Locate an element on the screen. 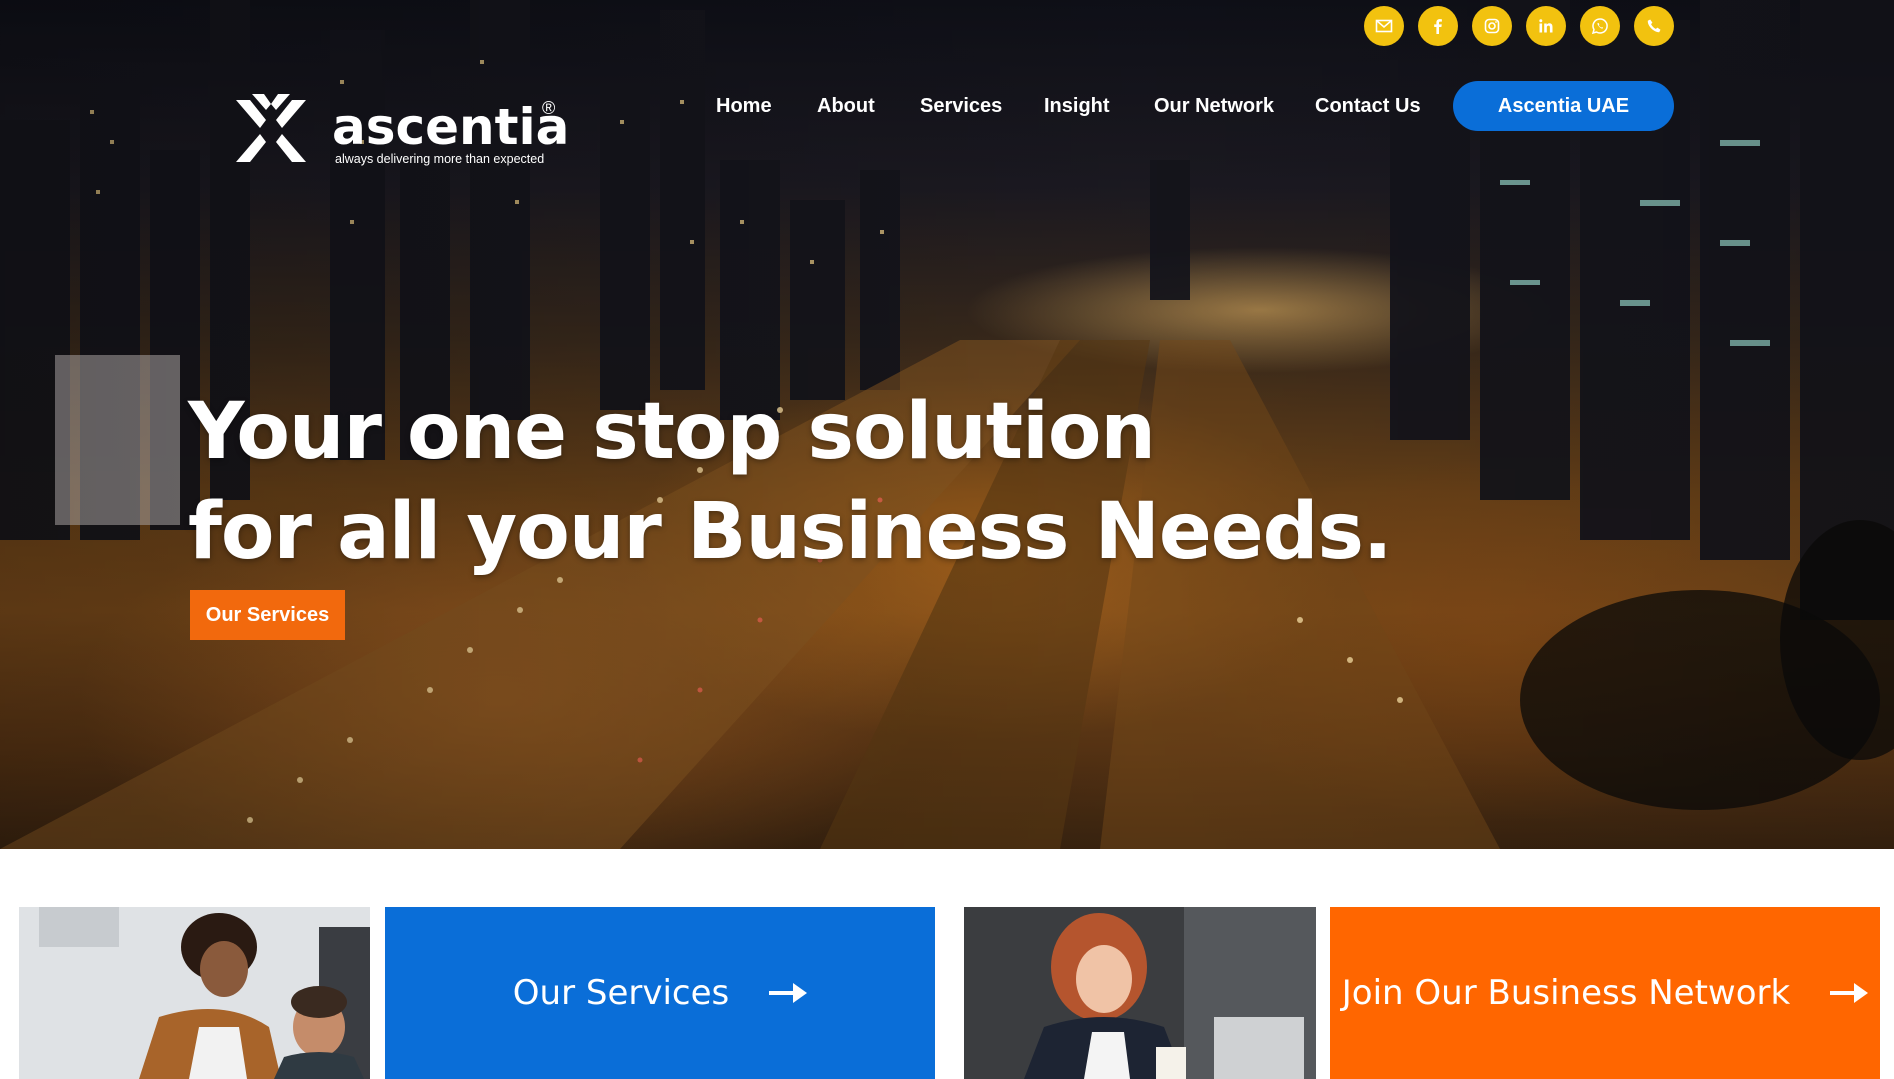  ascentia-mark-icon is located at coordinates (271, 128).